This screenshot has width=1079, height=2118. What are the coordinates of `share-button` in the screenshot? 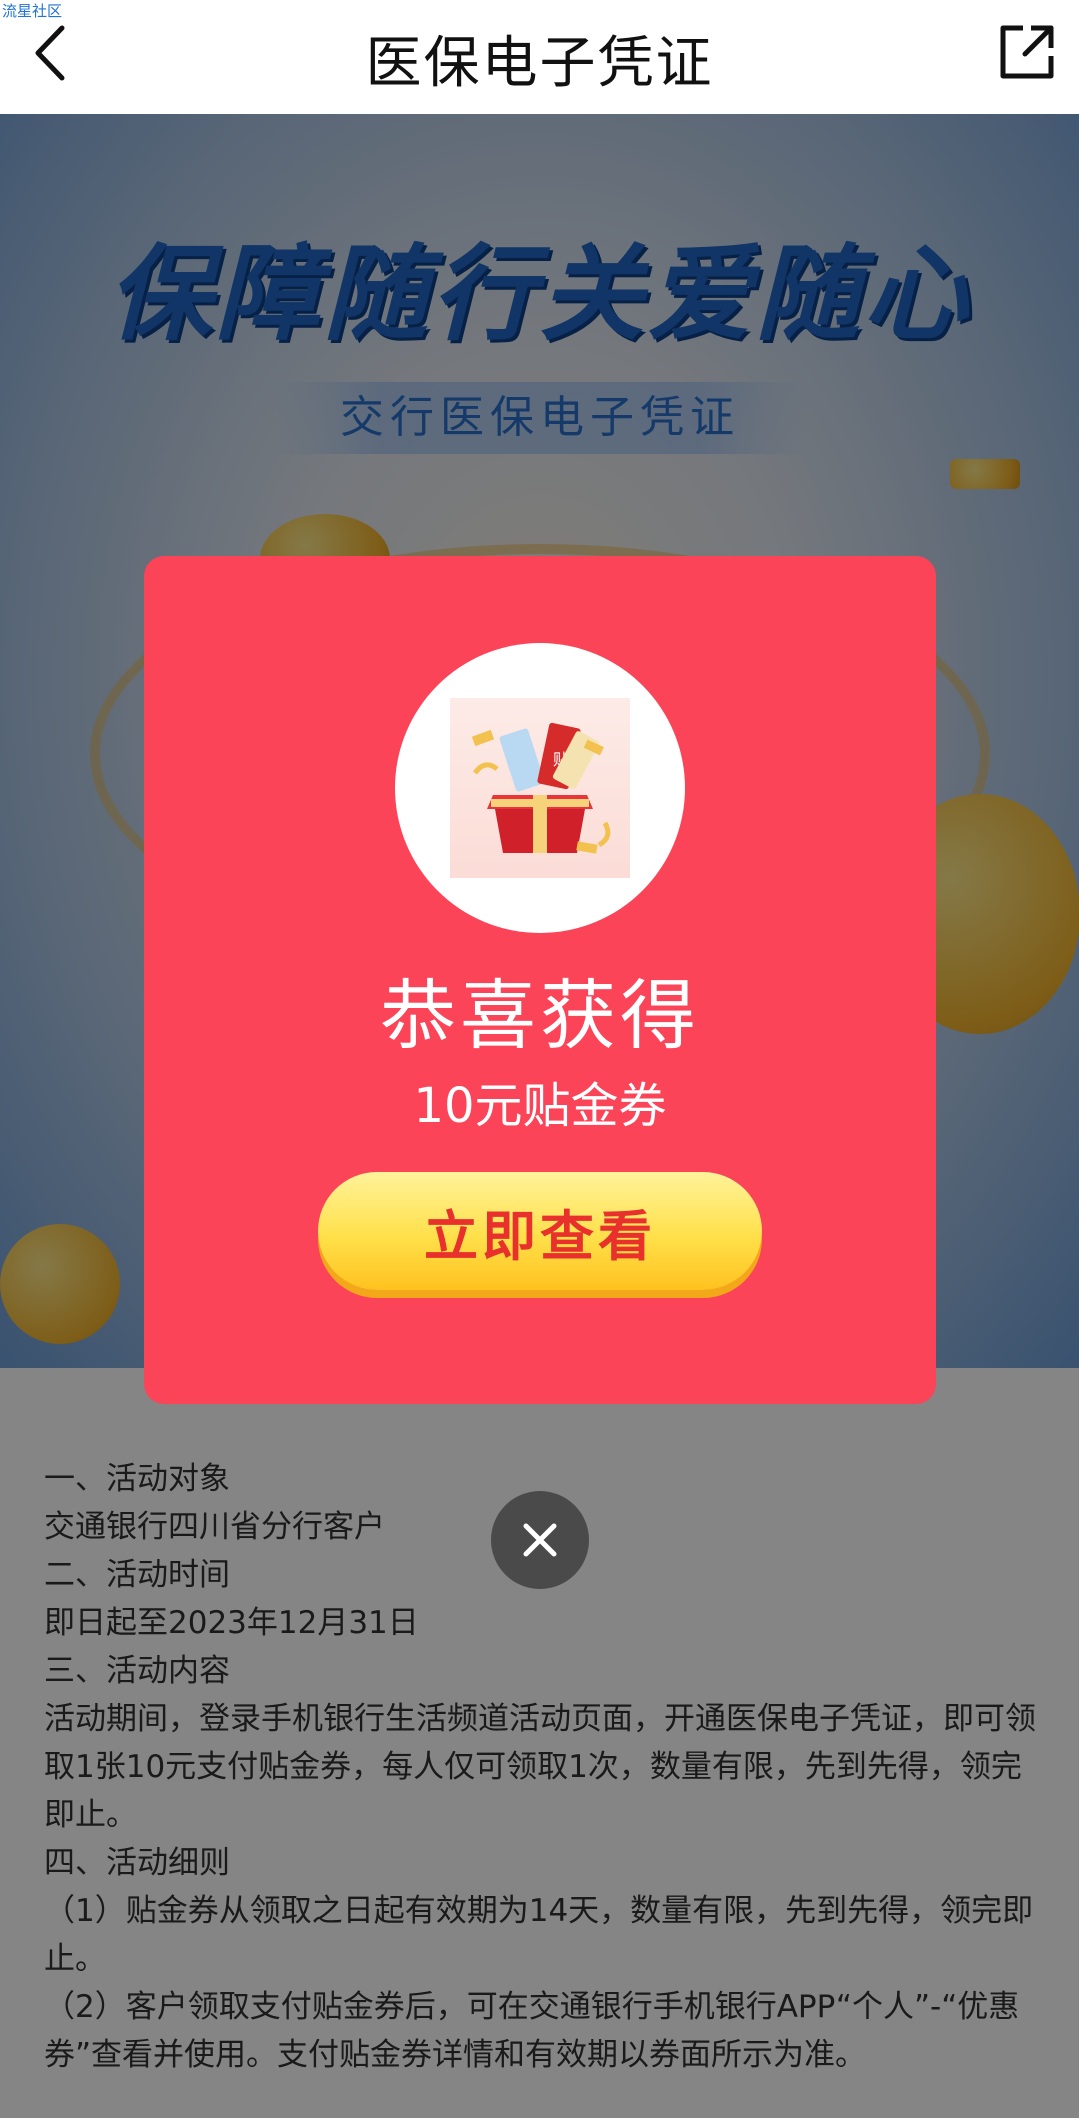 It's located at (1027, 52).